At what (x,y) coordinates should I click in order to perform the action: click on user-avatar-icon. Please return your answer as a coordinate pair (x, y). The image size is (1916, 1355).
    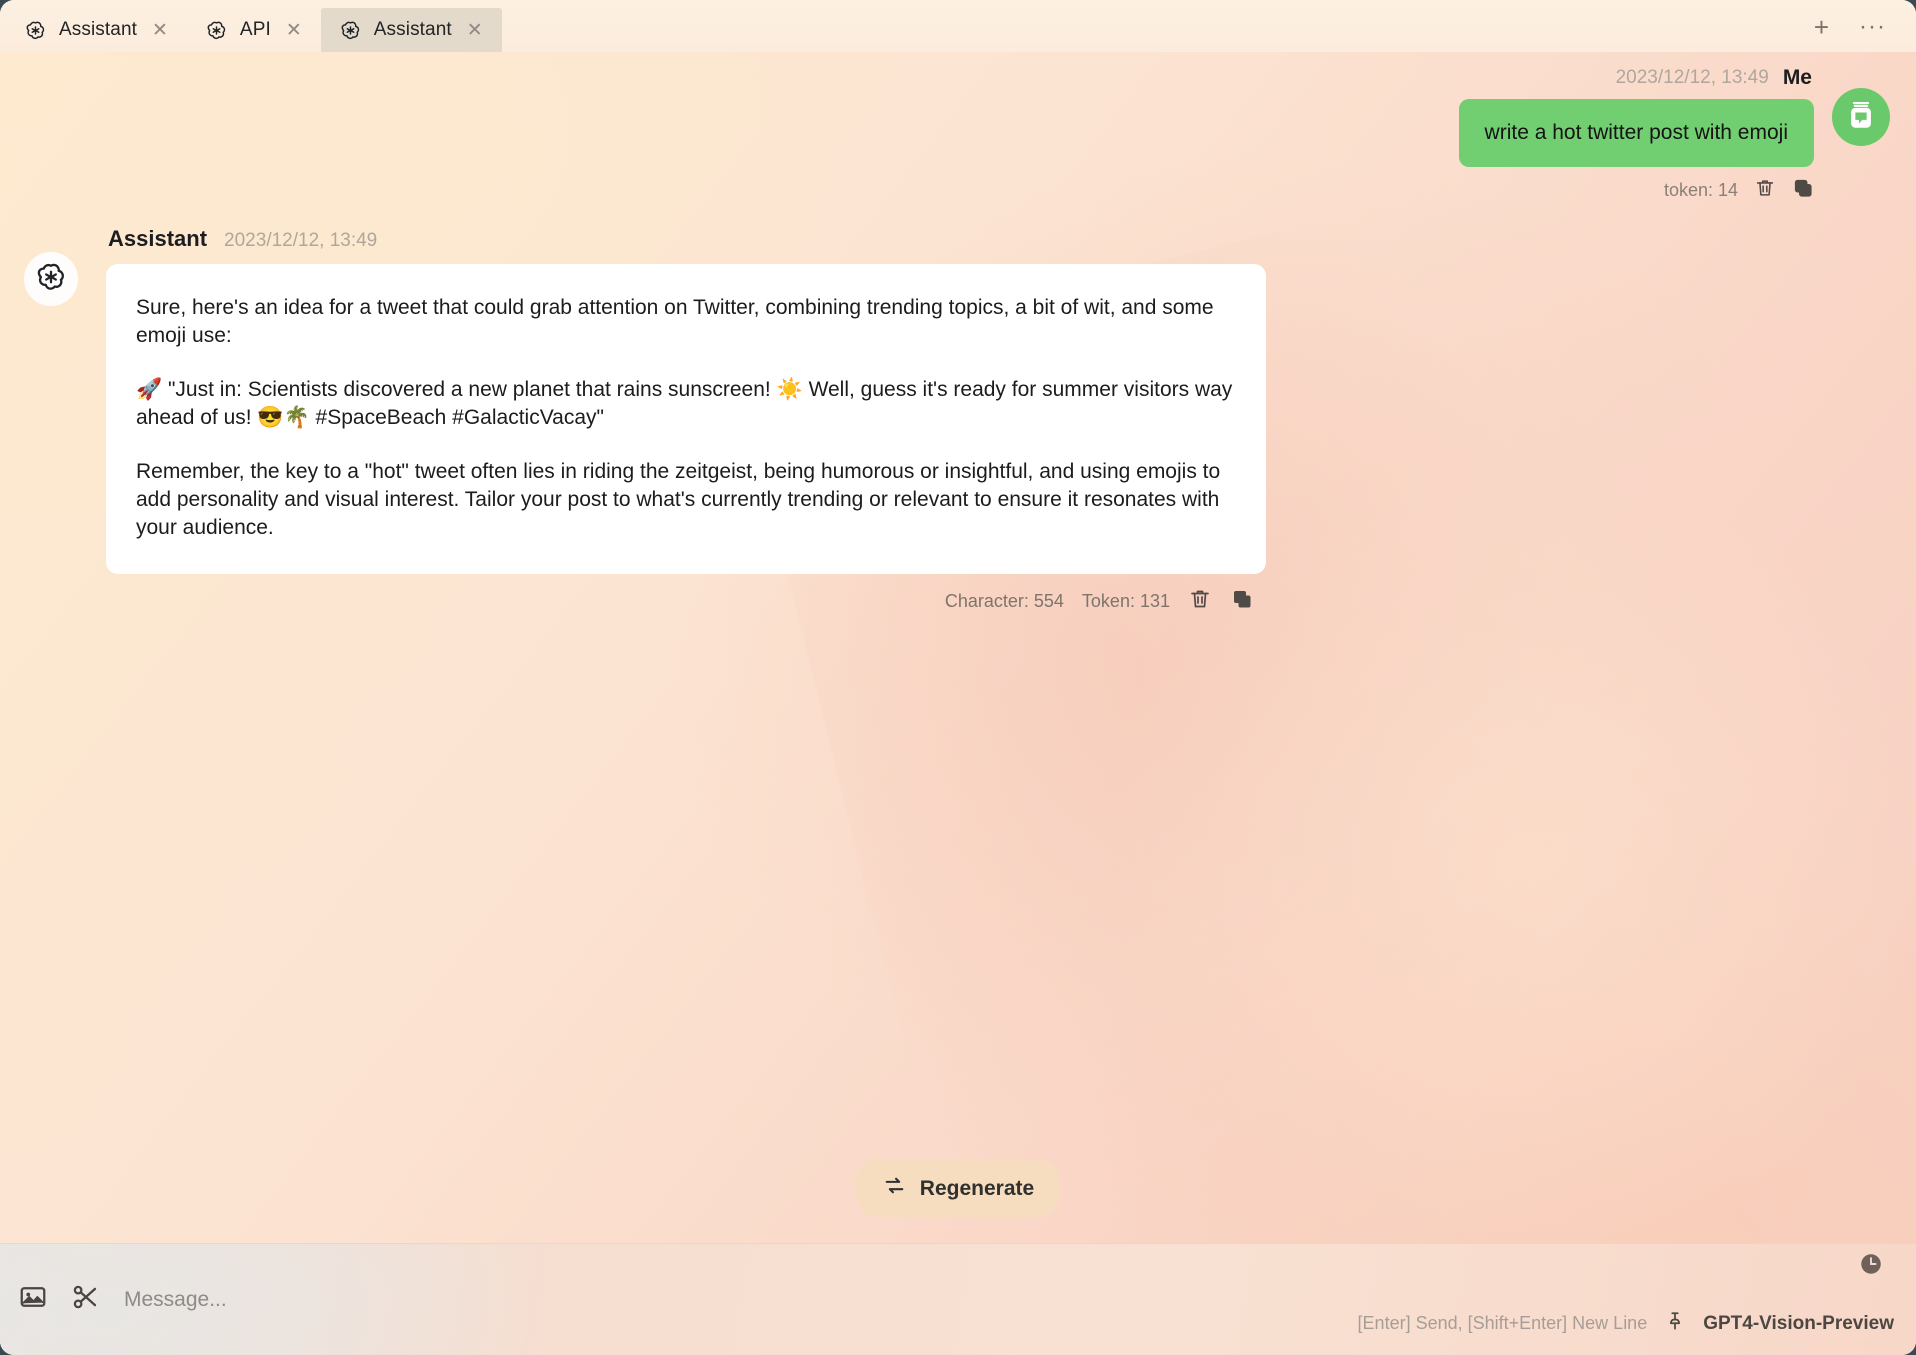
    Looking at the image, I should click on (1861, 117).